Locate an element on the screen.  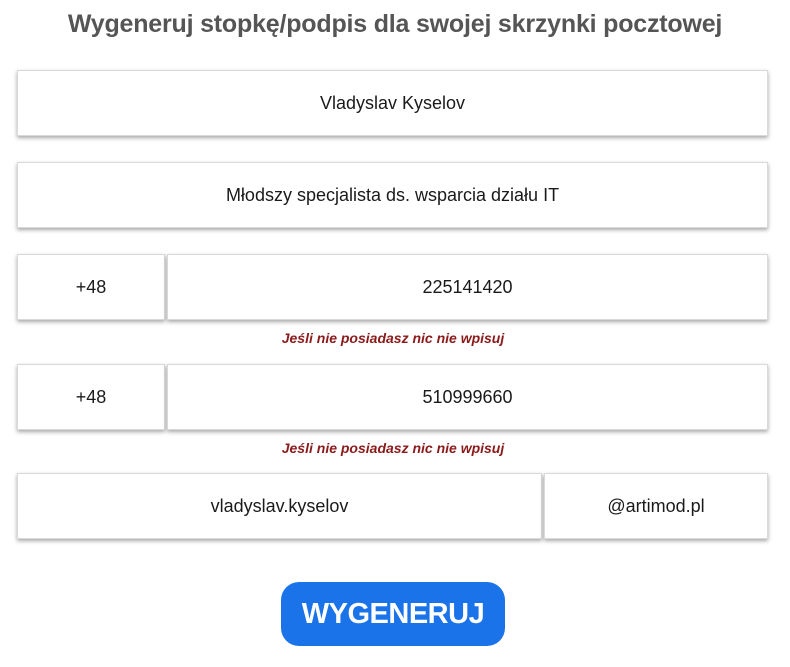
phone2-number-input: 510999660 is located at coordinates (467, 397).